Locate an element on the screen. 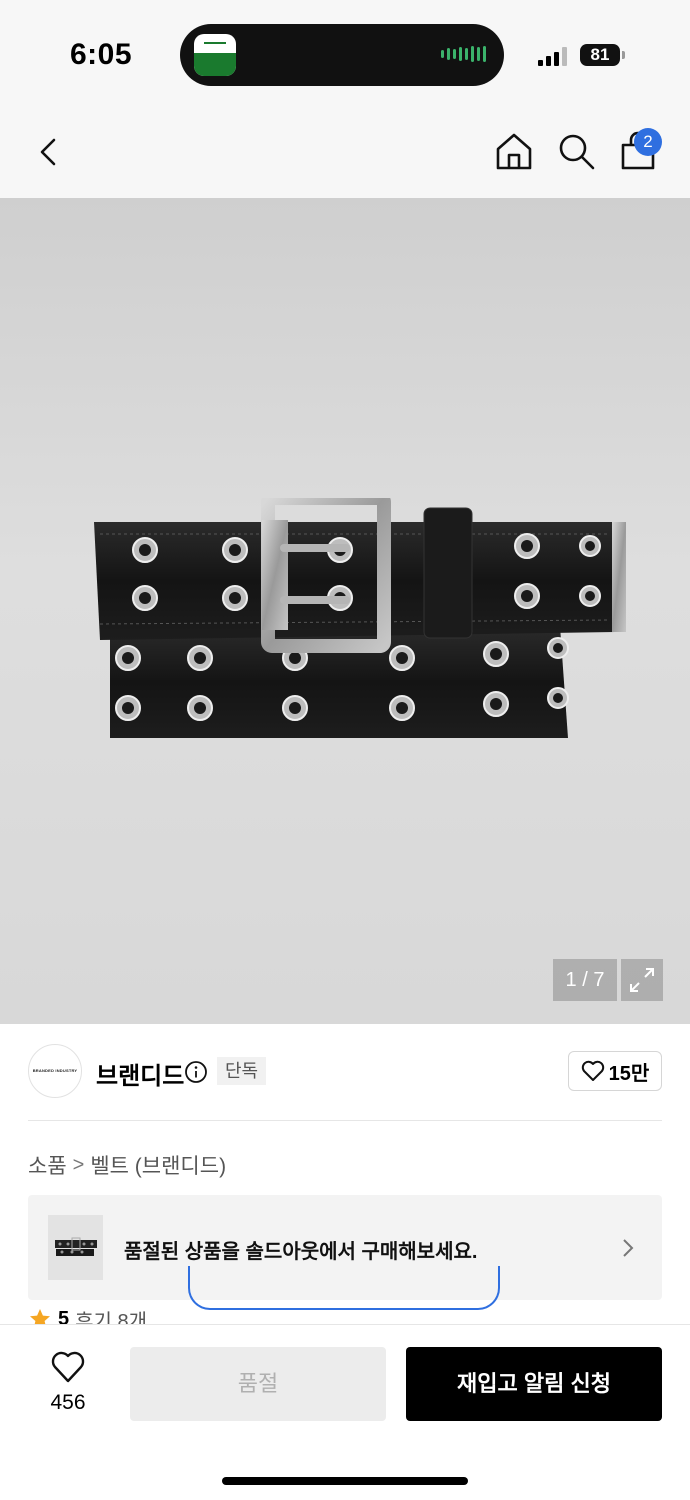 The height and width of the screenshot is (1500, 690). product-photo-belt is located at coordinates (360, 618).